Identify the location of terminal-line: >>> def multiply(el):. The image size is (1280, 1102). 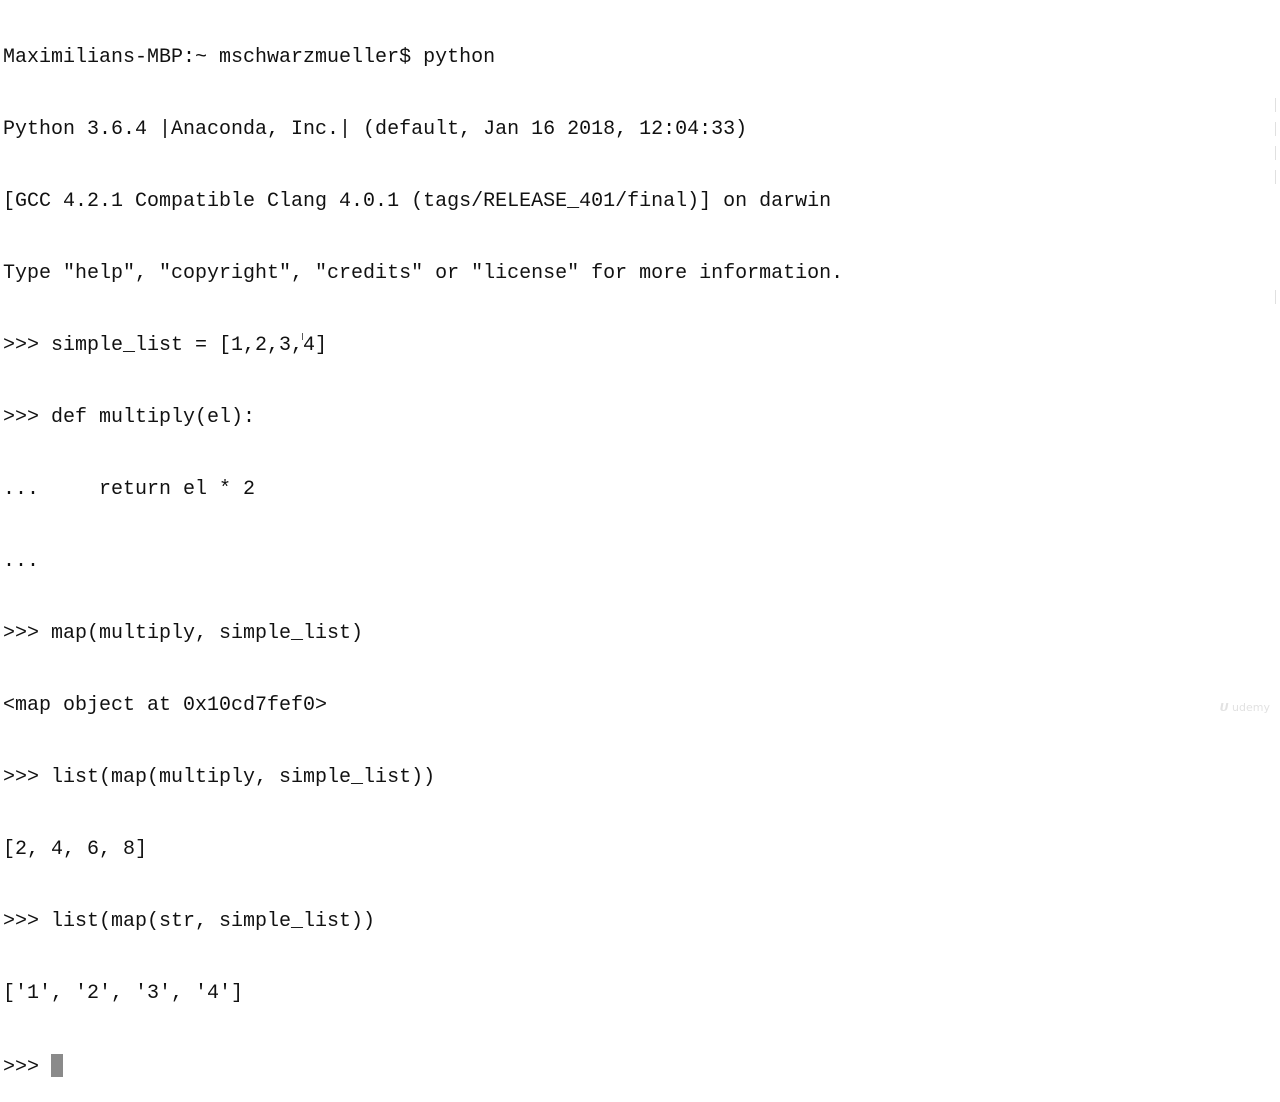
(129, 417).